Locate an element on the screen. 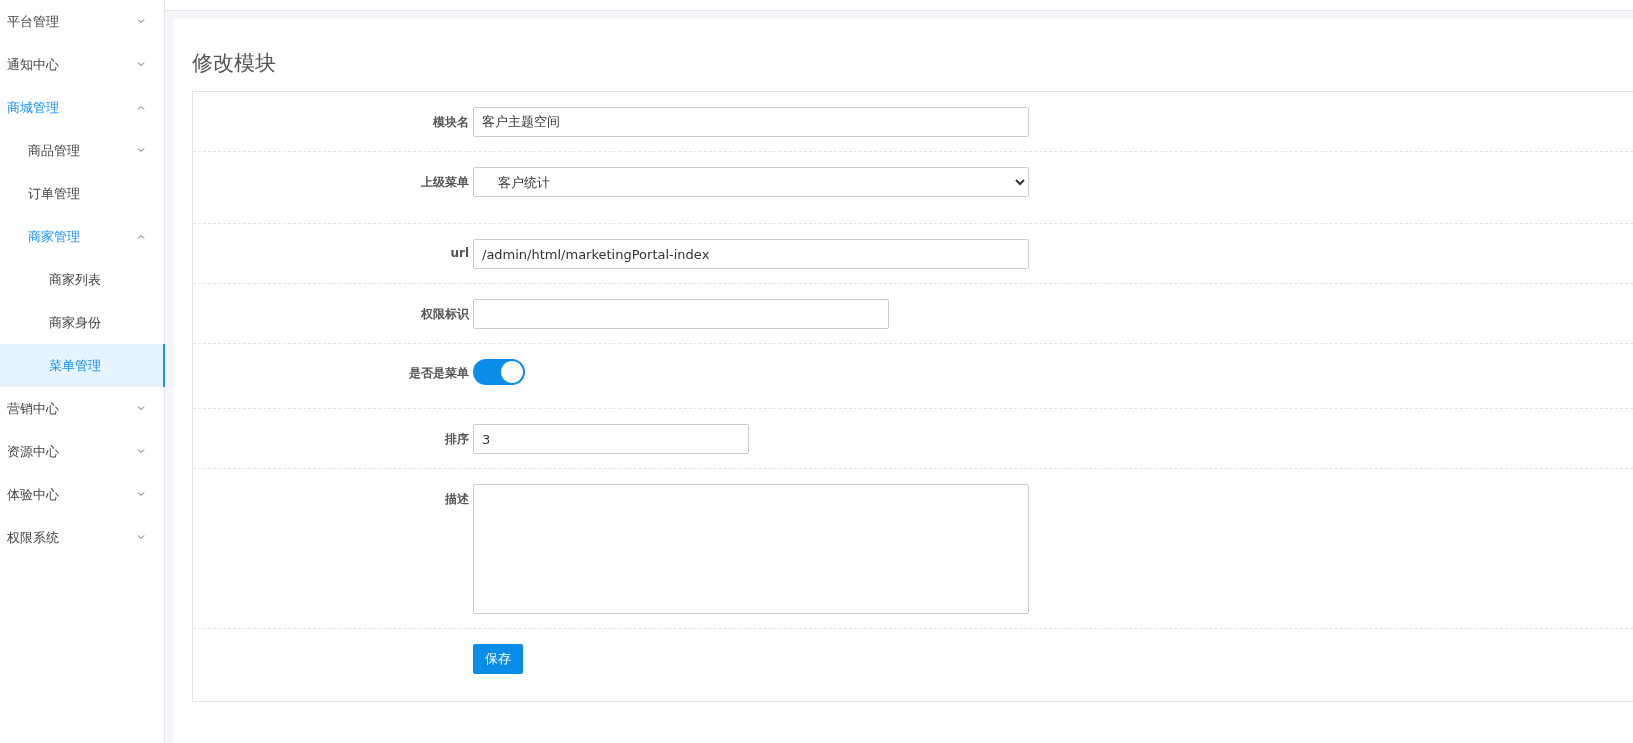  sidebar-item: 体验中心 is located at coordinates (82, 494).